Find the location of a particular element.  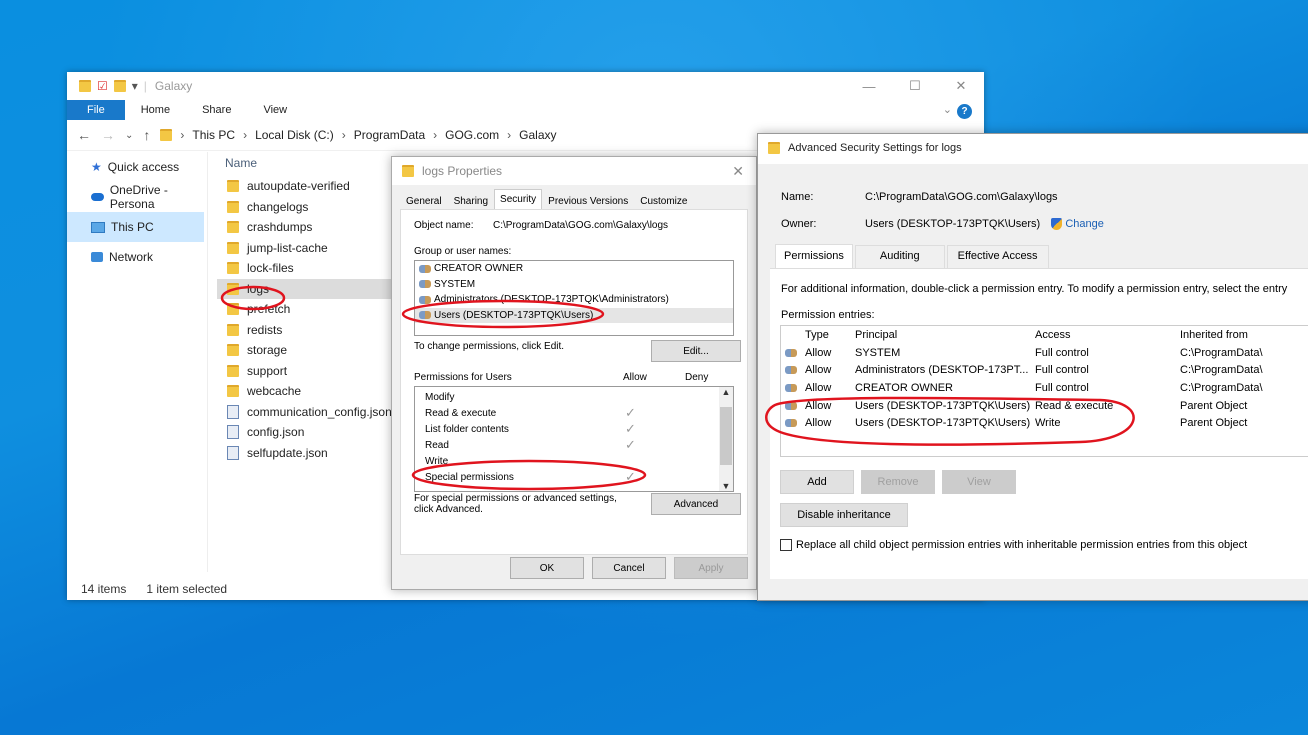

list-item: webcache is located at coordinates (312, 391).